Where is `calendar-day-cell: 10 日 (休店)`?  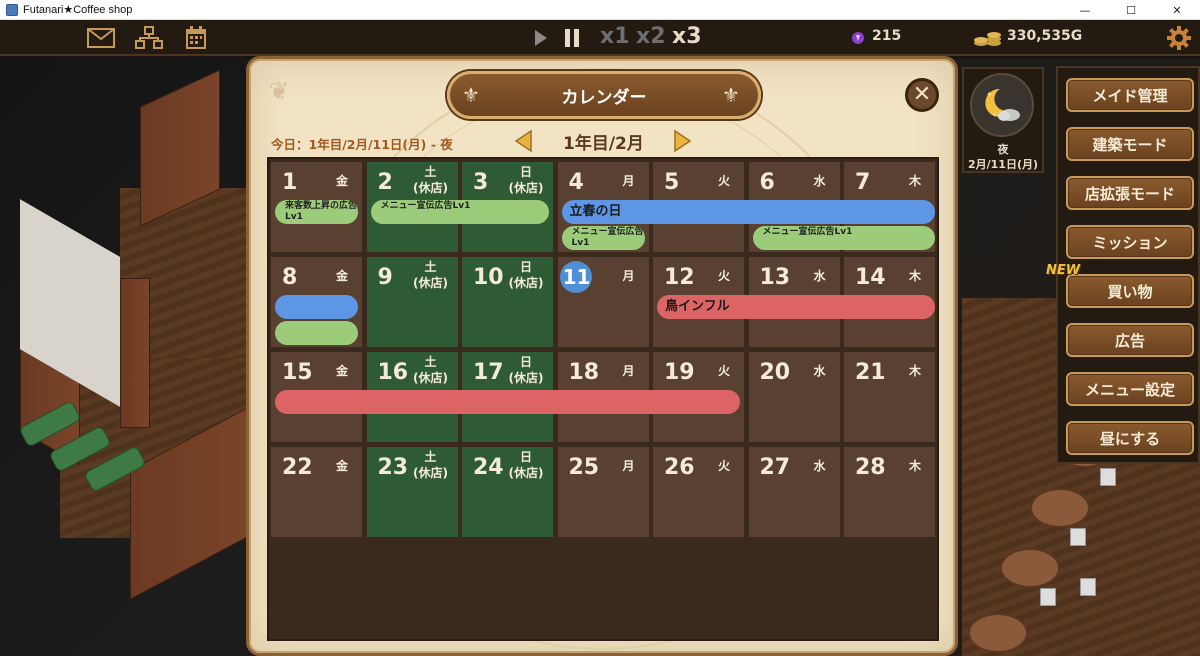 calendar-day-cell: 10 日 (休店) is located at coordinates (507, 302).